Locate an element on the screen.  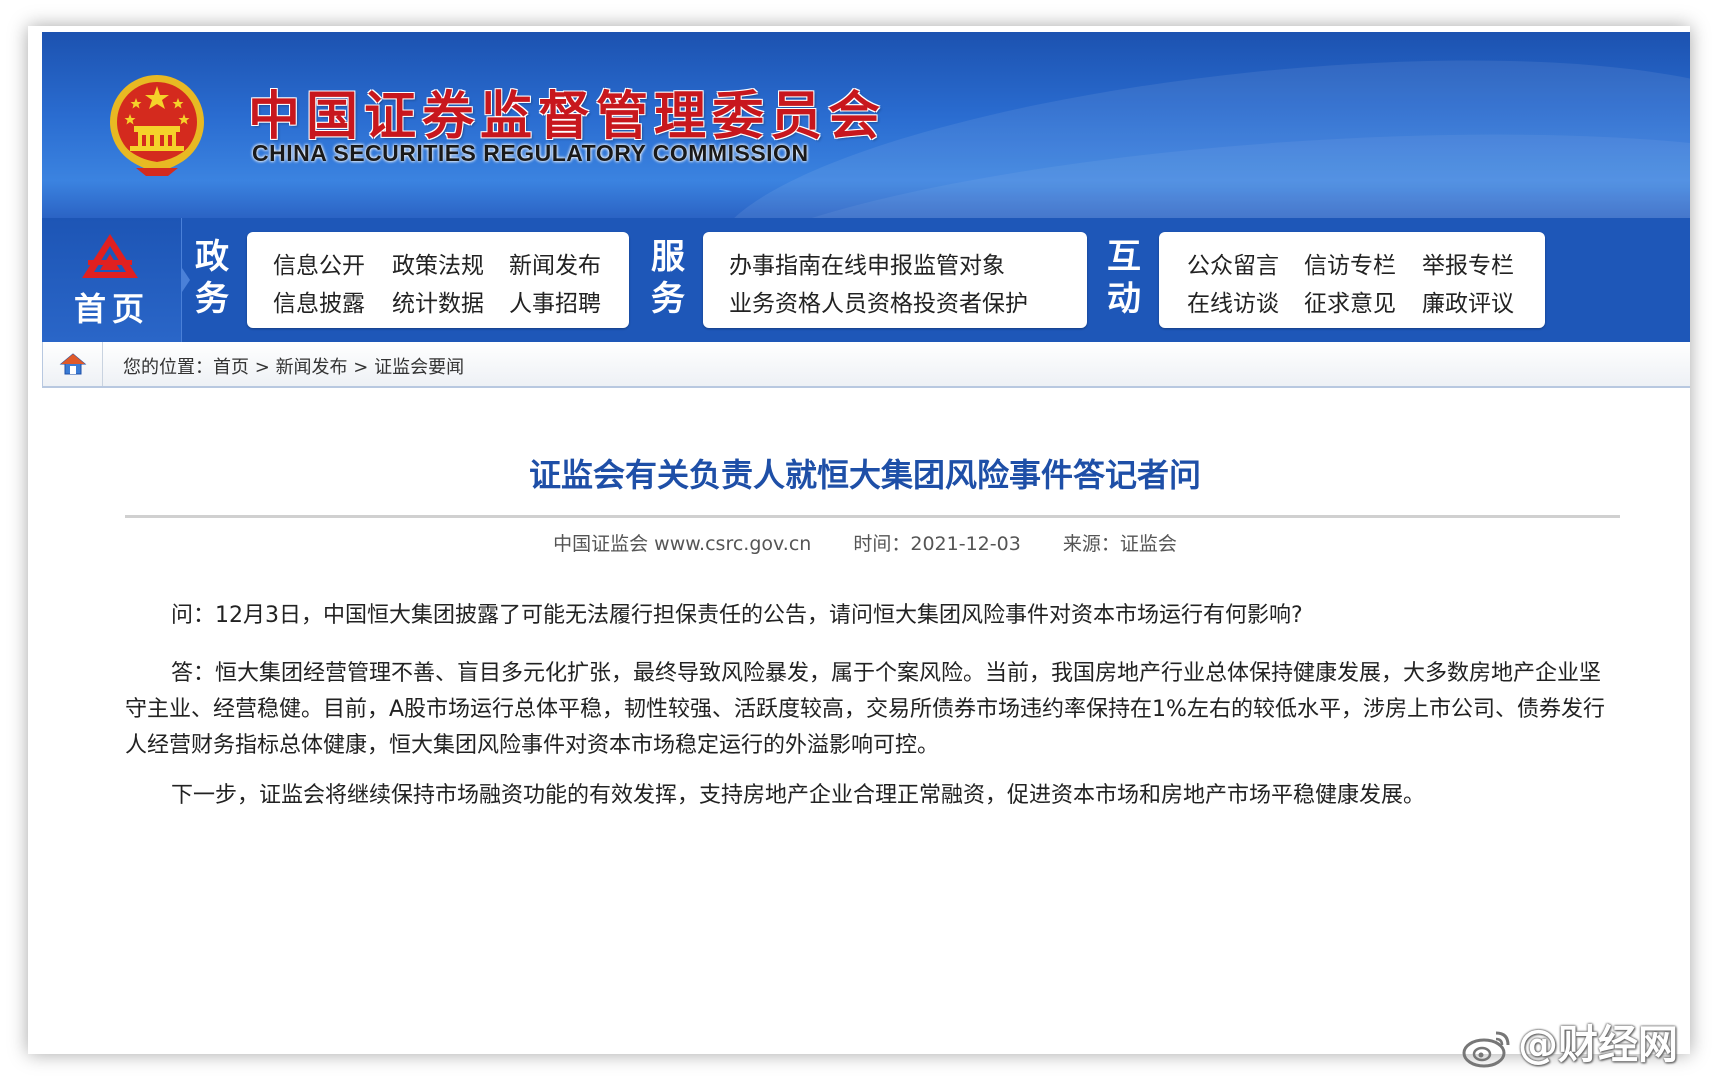
weibo-icon is located at coordinates (1486, 1049).